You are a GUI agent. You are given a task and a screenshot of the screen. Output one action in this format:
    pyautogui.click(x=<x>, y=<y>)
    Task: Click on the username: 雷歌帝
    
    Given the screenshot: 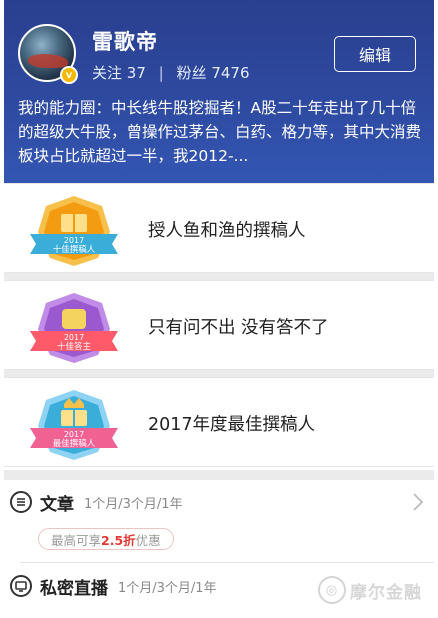 What is the action you would take?
    pyautogui.click(x=125, y=42)
    